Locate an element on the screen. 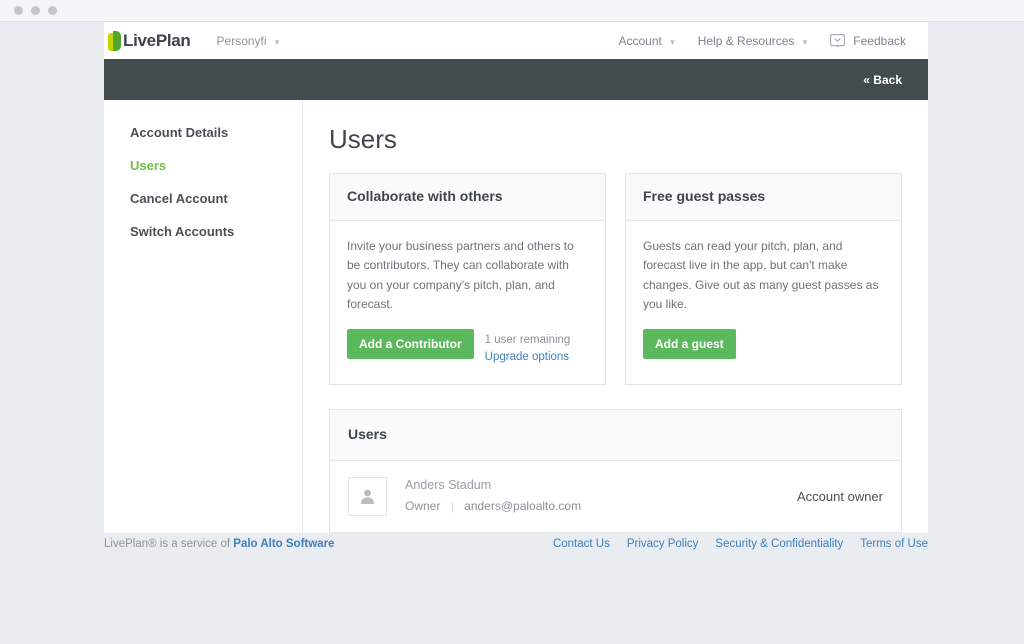 Image resolution: width=1024 pixels, height=644 pixels. card-header: Free guest passes is located at coordinates (763, 197).